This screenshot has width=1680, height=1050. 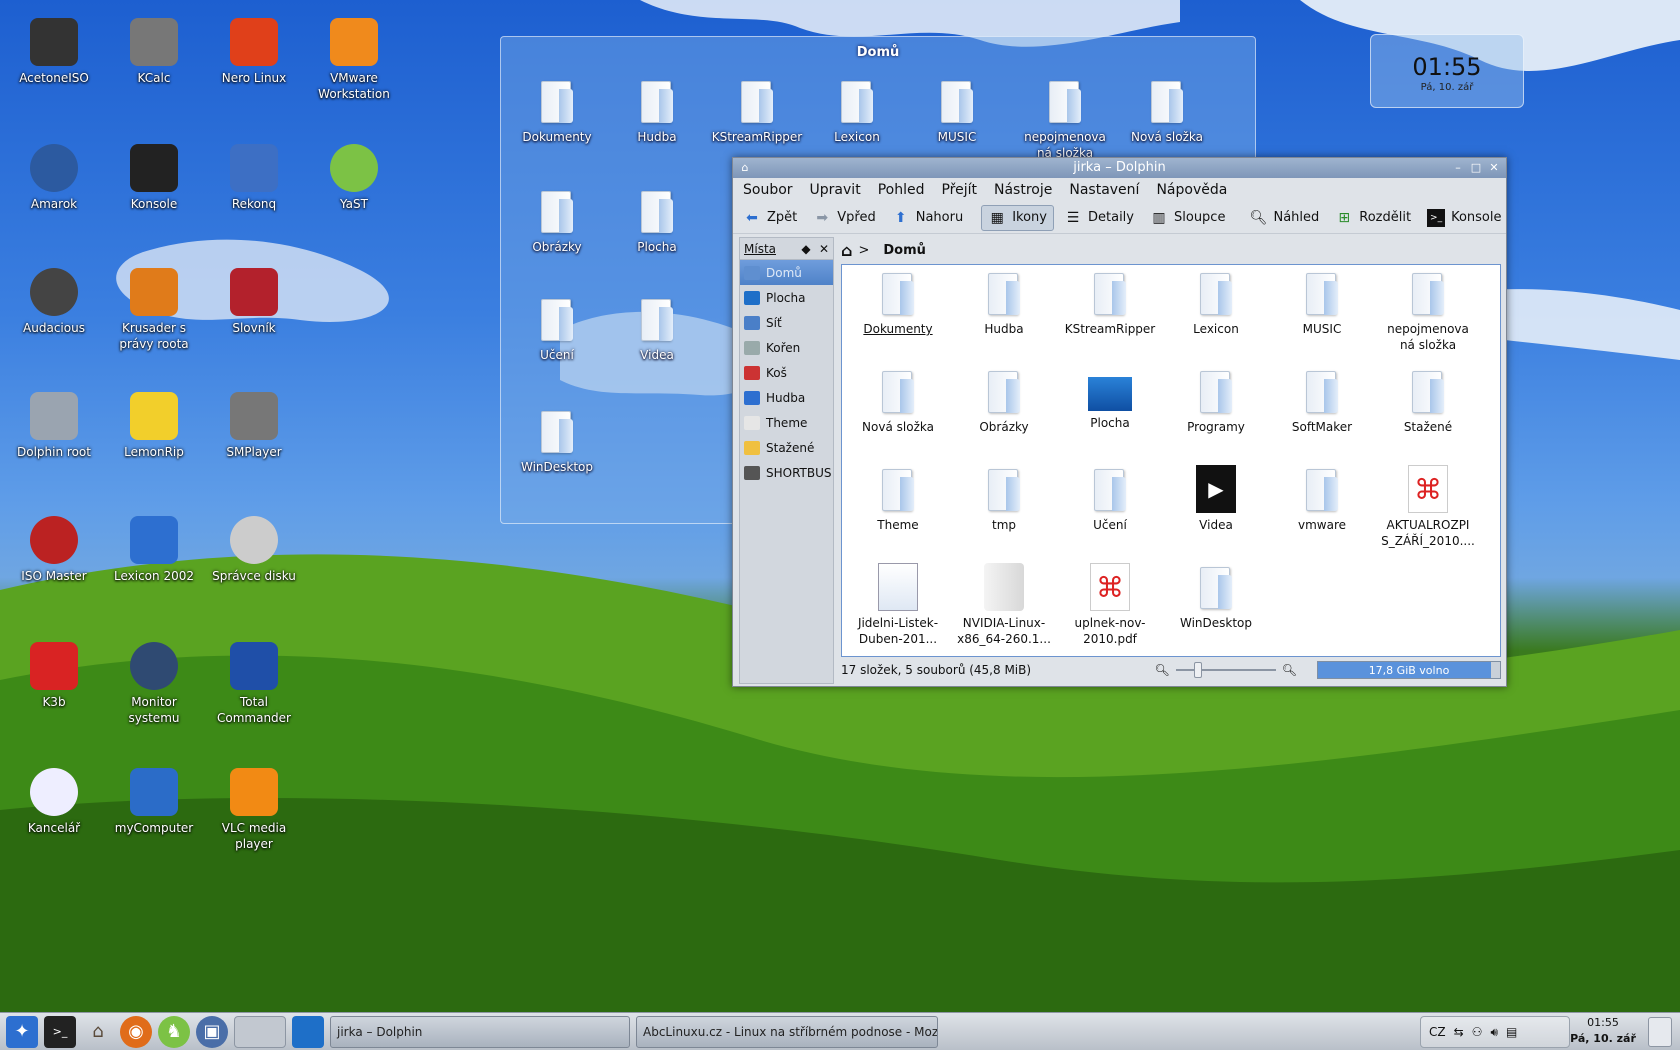 What do you see at coordinates (901, 190) in the screenshot?
I see `menu-item: Pohled` at bounding box center [901, 190].